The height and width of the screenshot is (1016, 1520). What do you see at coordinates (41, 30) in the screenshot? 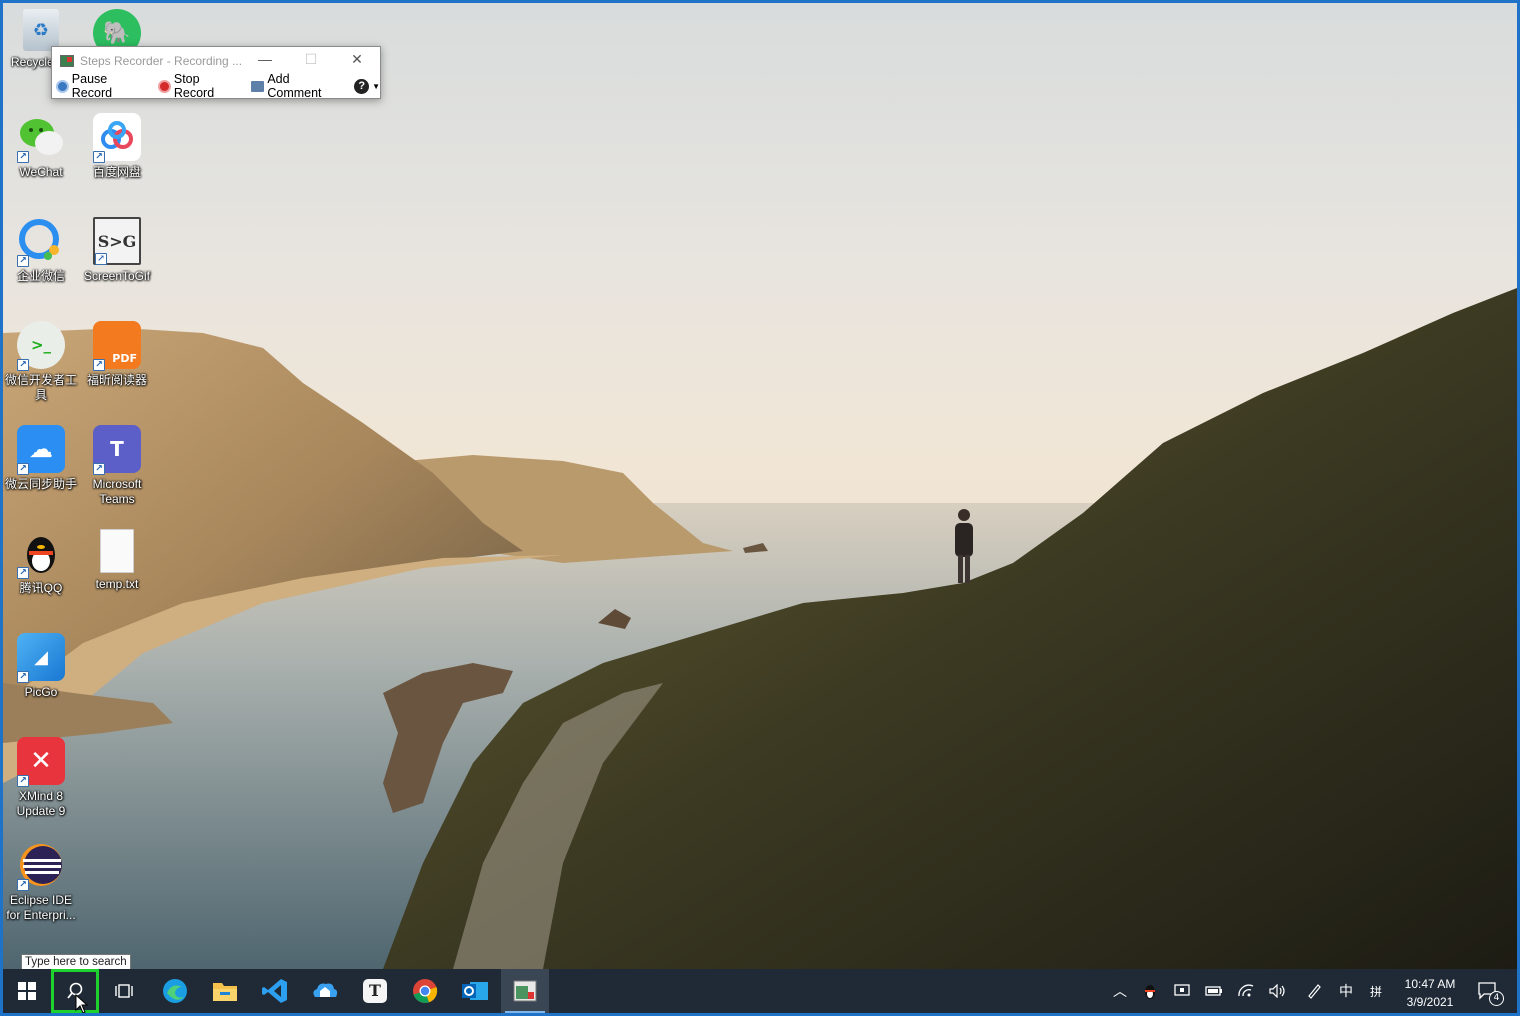
I see `recycle-bin-icon: ♻` at bounding box center [41, 30].